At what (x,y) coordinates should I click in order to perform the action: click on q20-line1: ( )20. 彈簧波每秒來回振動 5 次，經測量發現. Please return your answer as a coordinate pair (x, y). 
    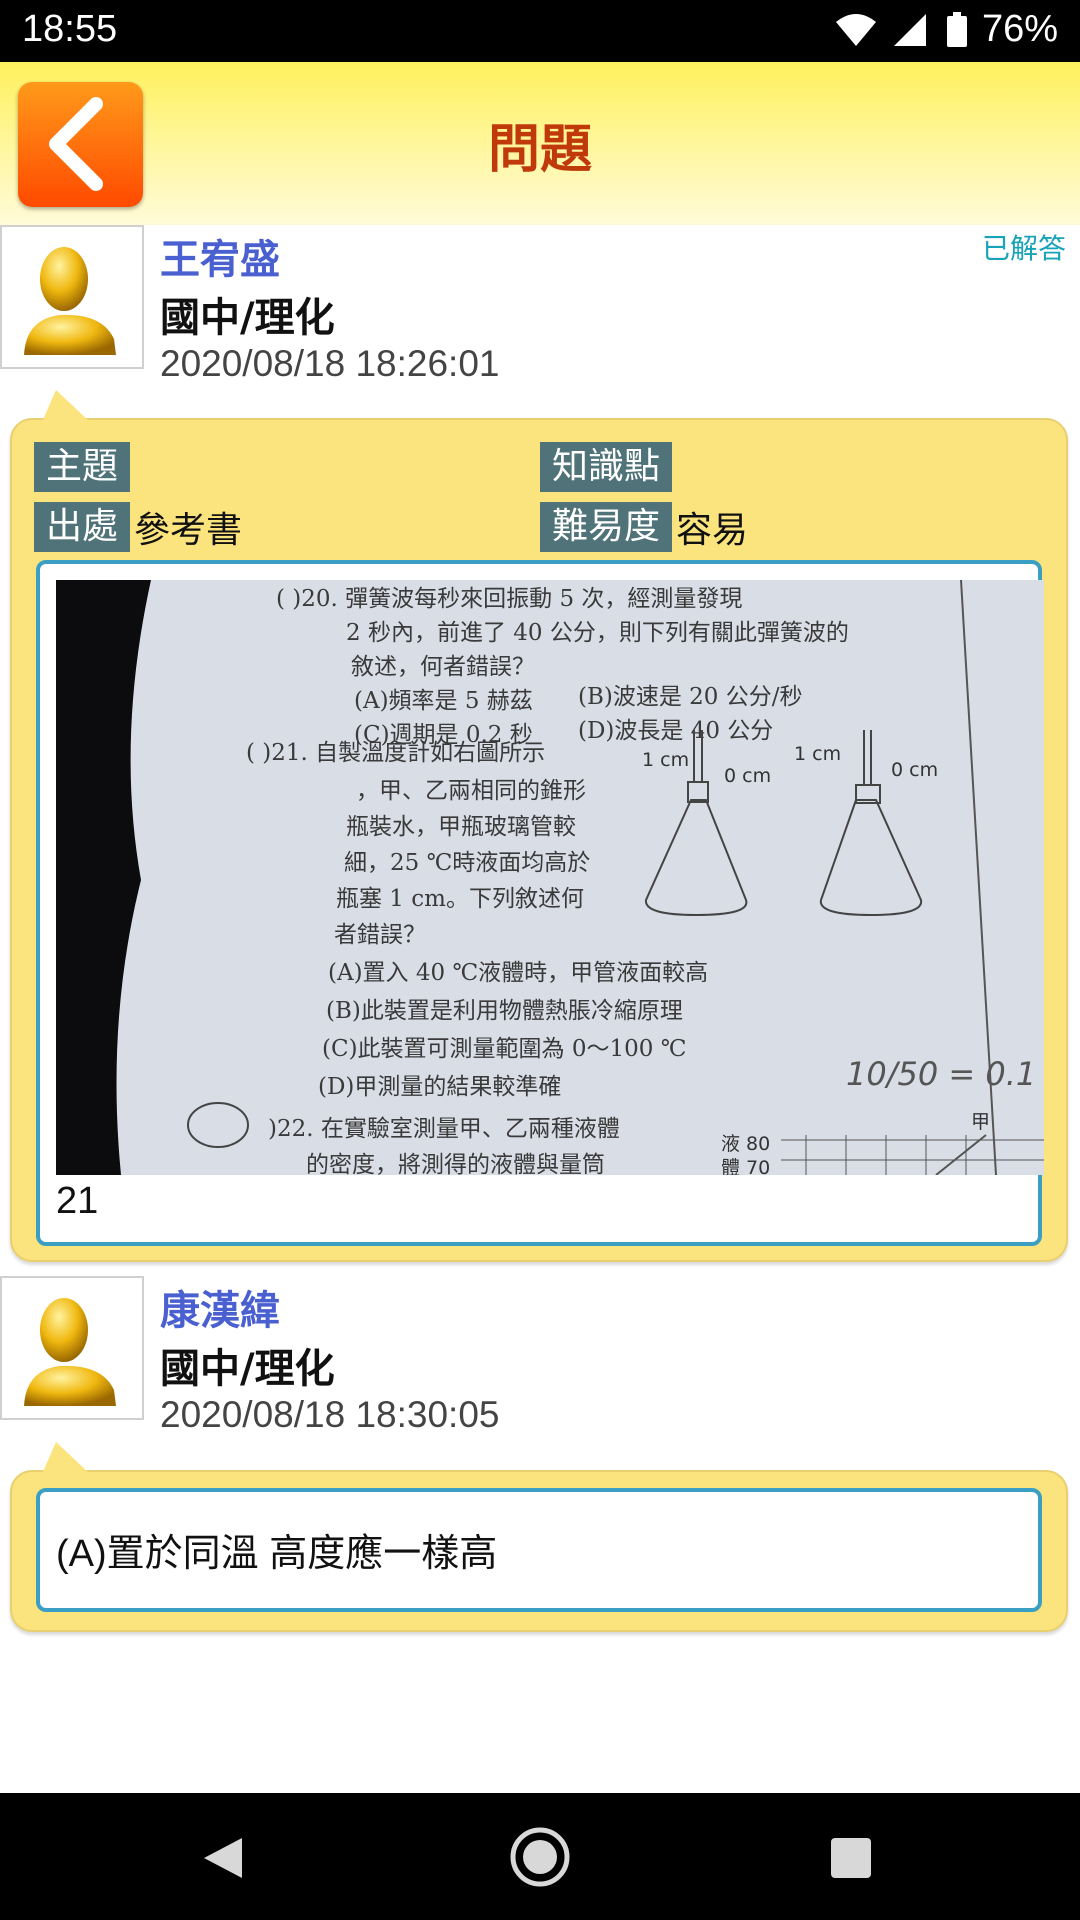
    Looking at the image, I should click on (509, 599).